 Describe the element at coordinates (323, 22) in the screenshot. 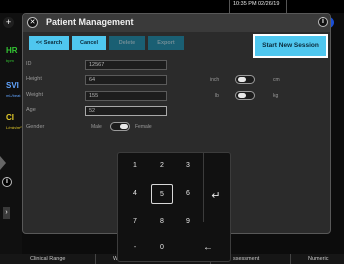

I see `dialog-info-icon: i` at that location.